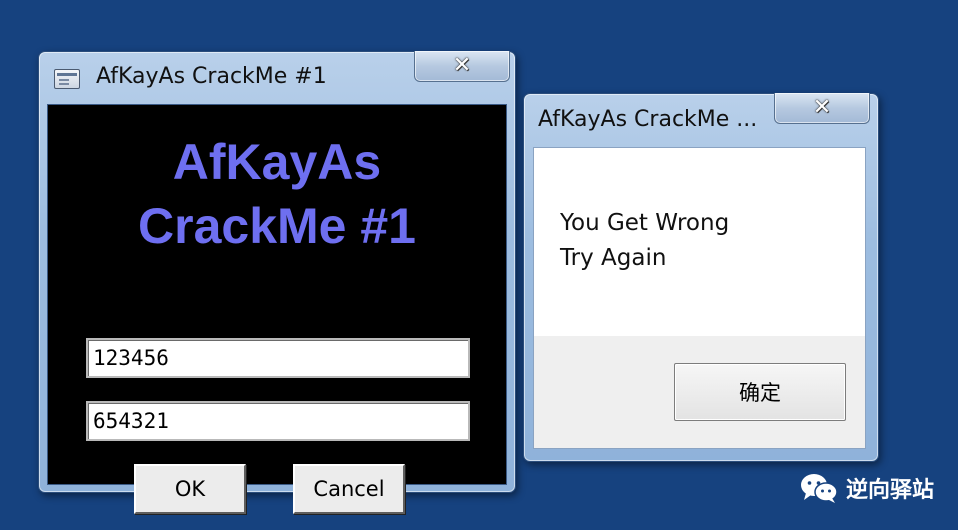  What do you see at coordinates (760, 392) in the screenshot?
I see `confirm-button: 确定` at bounding box center [760, 392].